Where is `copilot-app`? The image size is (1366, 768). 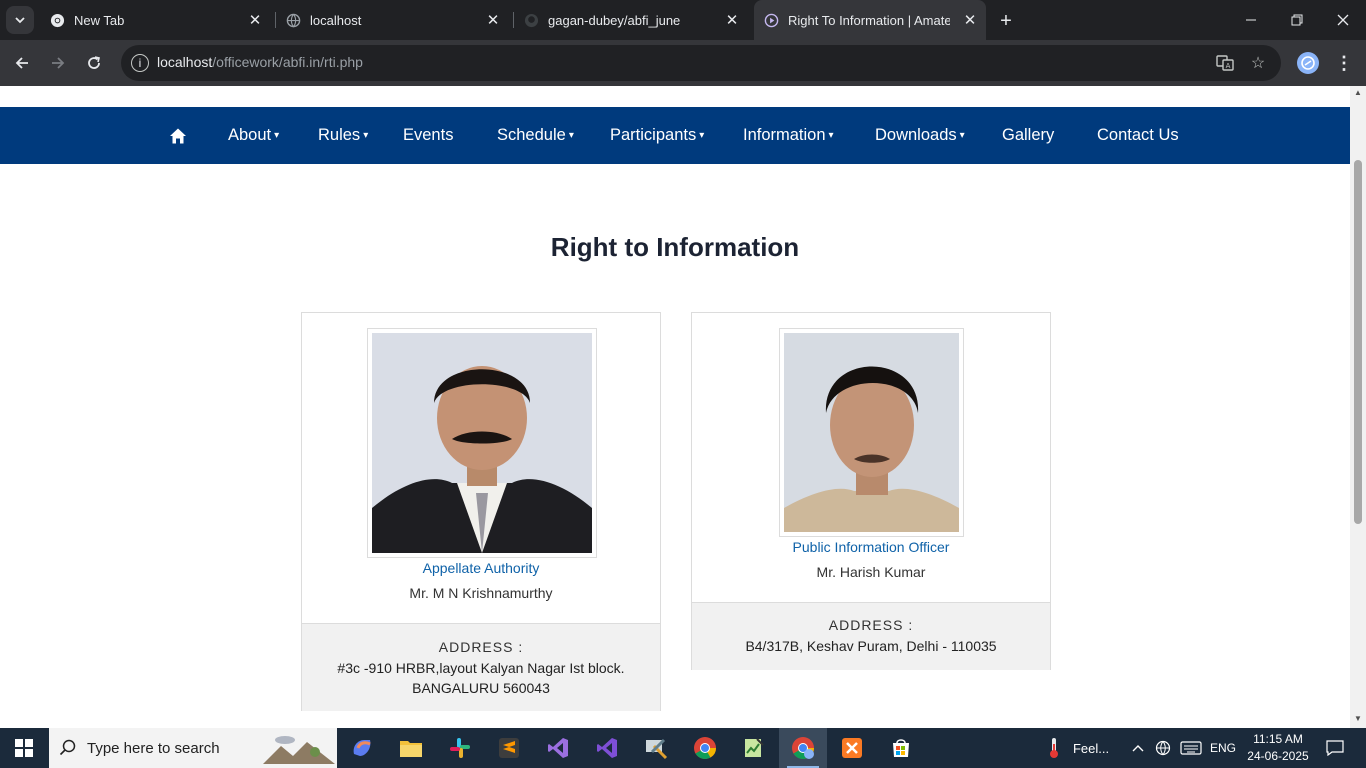 copilot-app is located at coordinates (362, 748).